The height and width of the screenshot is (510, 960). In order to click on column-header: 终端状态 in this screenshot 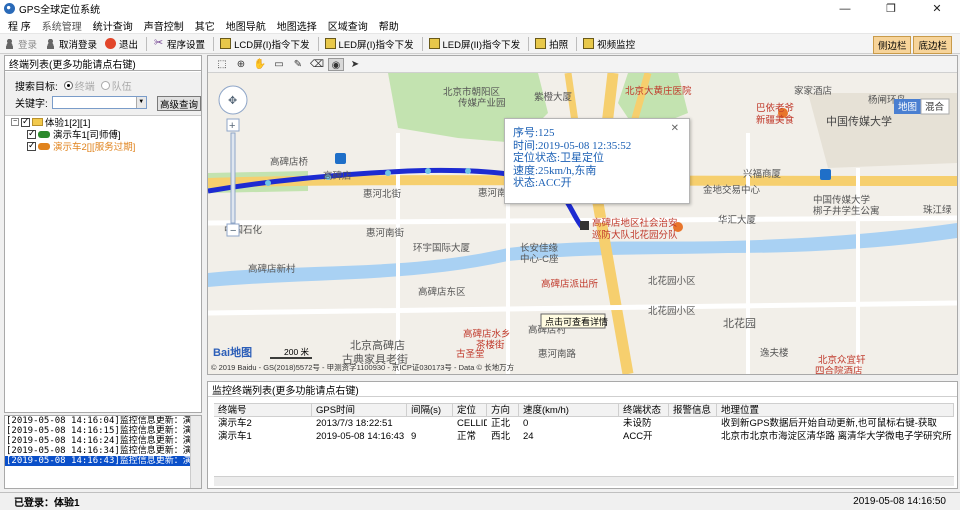, I will do `click(644, 410)`.